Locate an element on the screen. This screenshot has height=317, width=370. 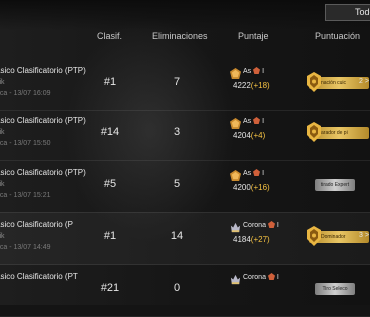
header-shade is located at coordinates (185, 15).